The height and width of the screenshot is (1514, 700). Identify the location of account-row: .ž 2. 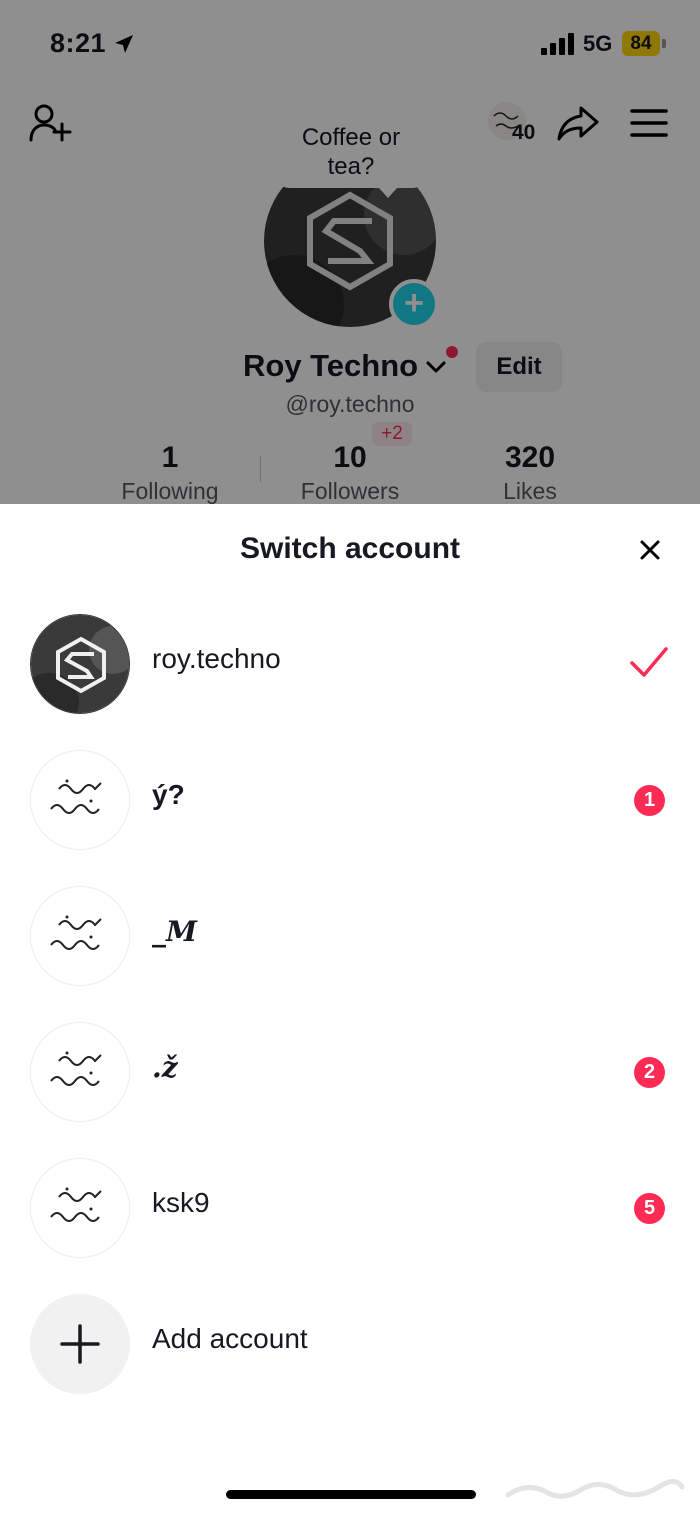
(350, 1073).